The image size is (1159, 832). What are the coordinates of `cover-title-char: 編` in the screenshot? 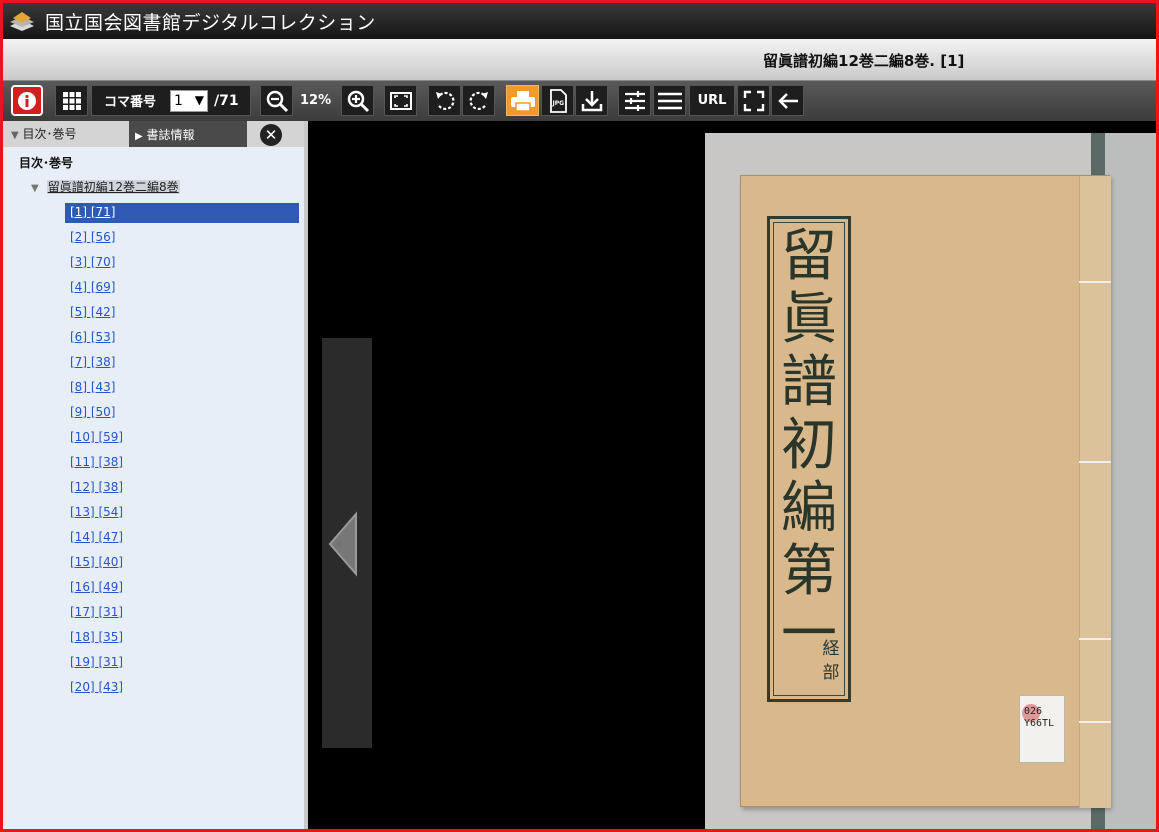 It's located at (809, 508).